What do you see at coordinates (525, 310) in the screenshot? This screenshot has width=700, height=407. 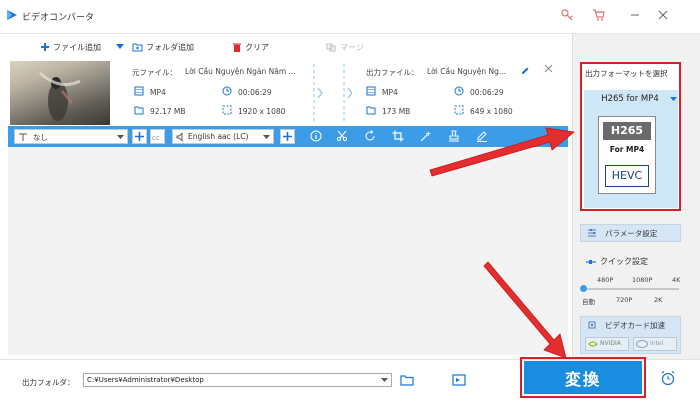 I see `annotation-arrow-to-convert` at bounding box center [525, 310].